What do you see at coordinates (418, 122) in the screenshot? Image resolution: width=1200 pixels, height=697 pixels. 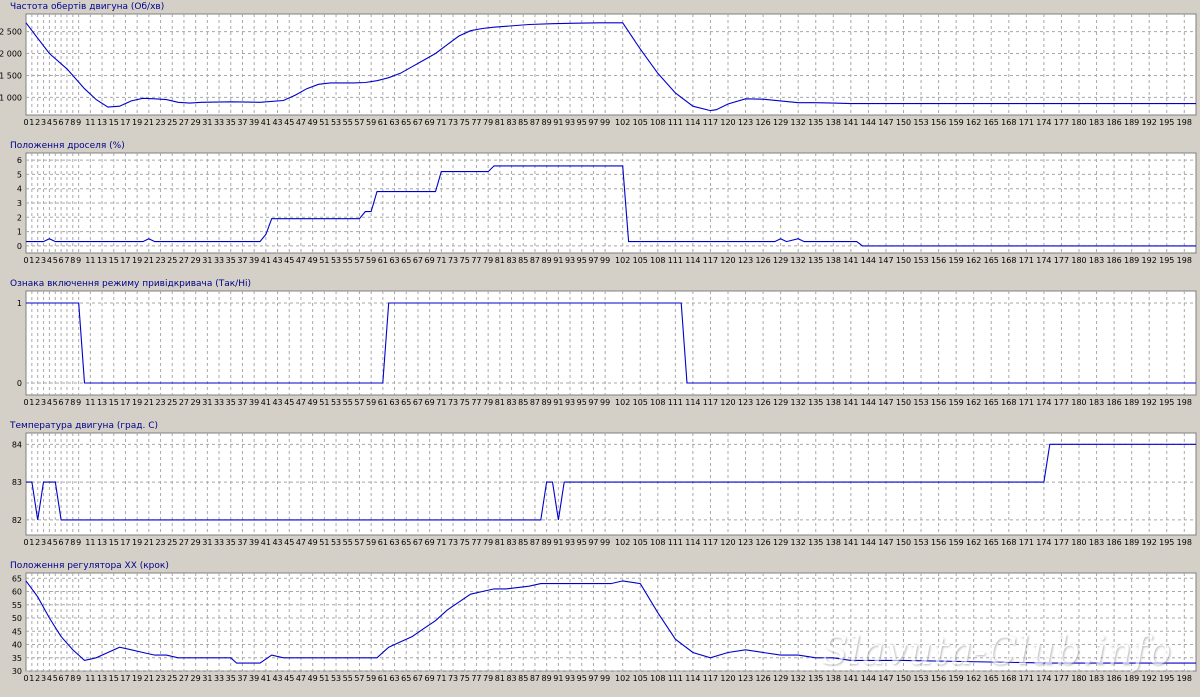 I see `x-tick-label: 67` at bounding box center [418, 122].